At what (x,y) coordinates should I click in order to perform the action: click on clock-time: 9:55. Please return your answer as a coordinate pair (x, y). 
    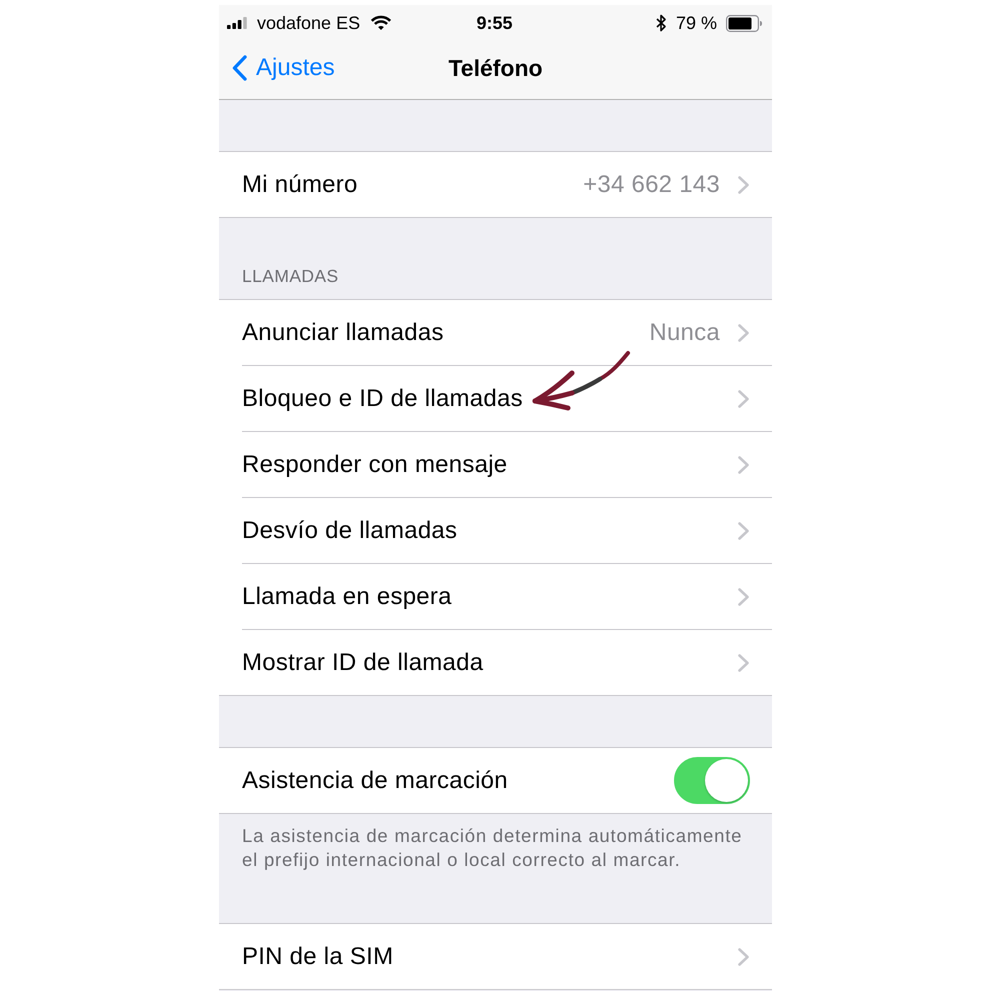
    Looking at the image, I should click on (494, 23).